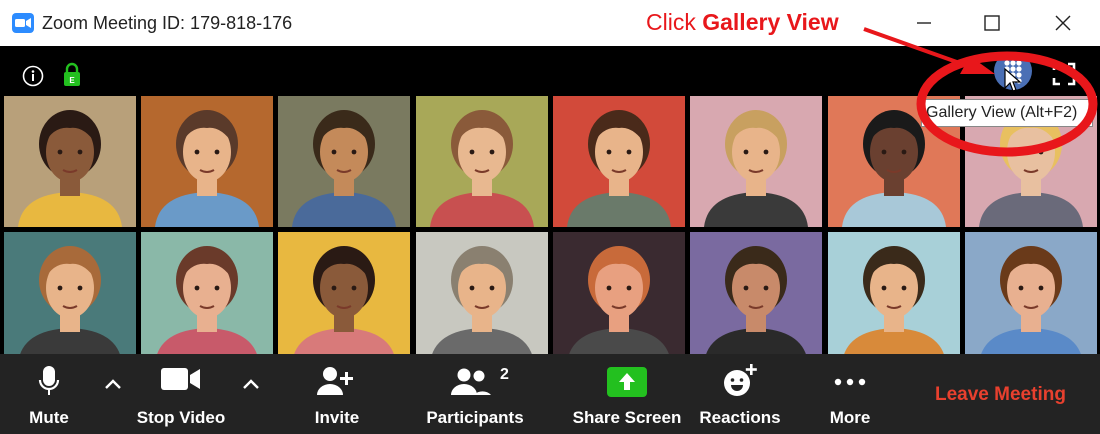 This screenshot has width=1100, height=434. Describe the element at coordinates (504, 374) in the screenshot. I see `participants-count: 2` at that location.